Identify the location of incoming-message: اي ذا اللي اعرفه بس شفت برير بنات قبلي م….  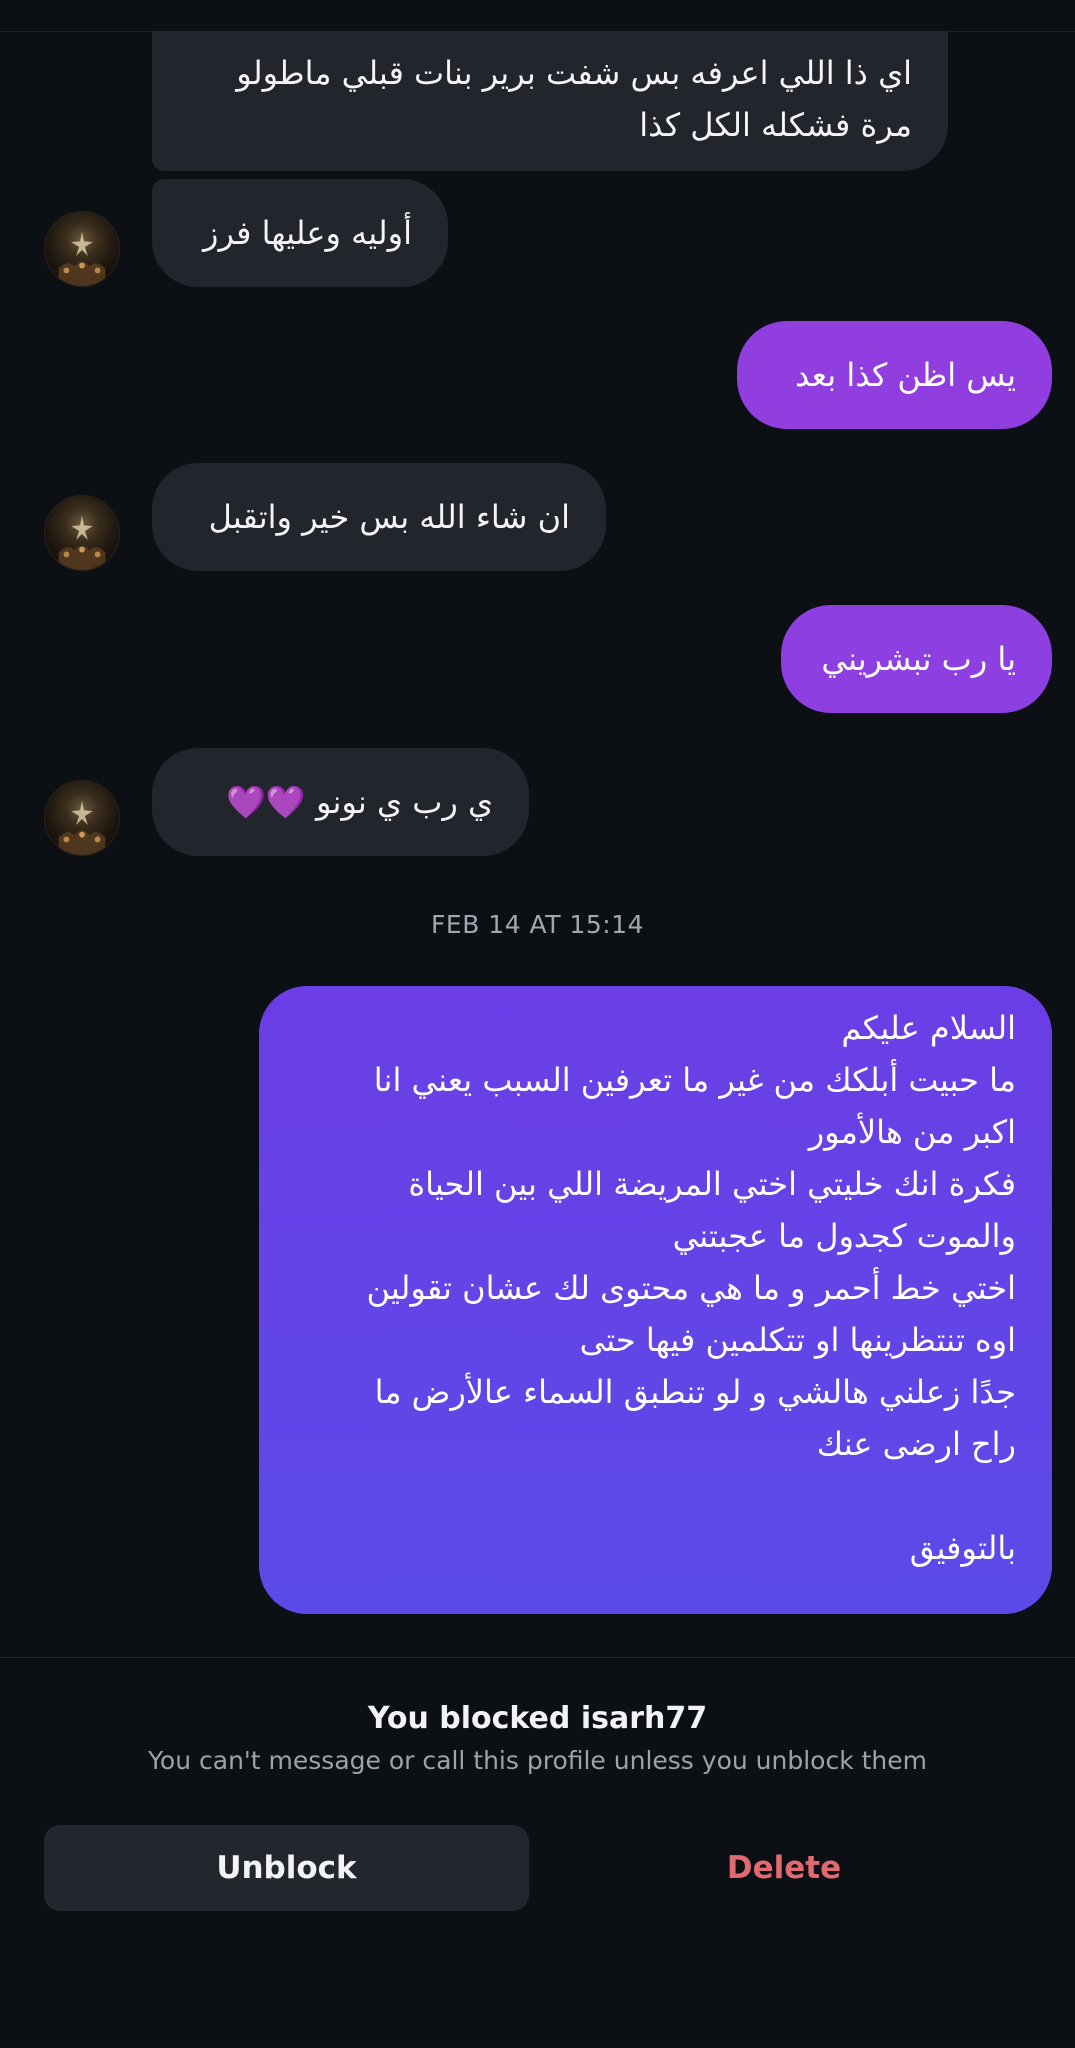
(550, 101).